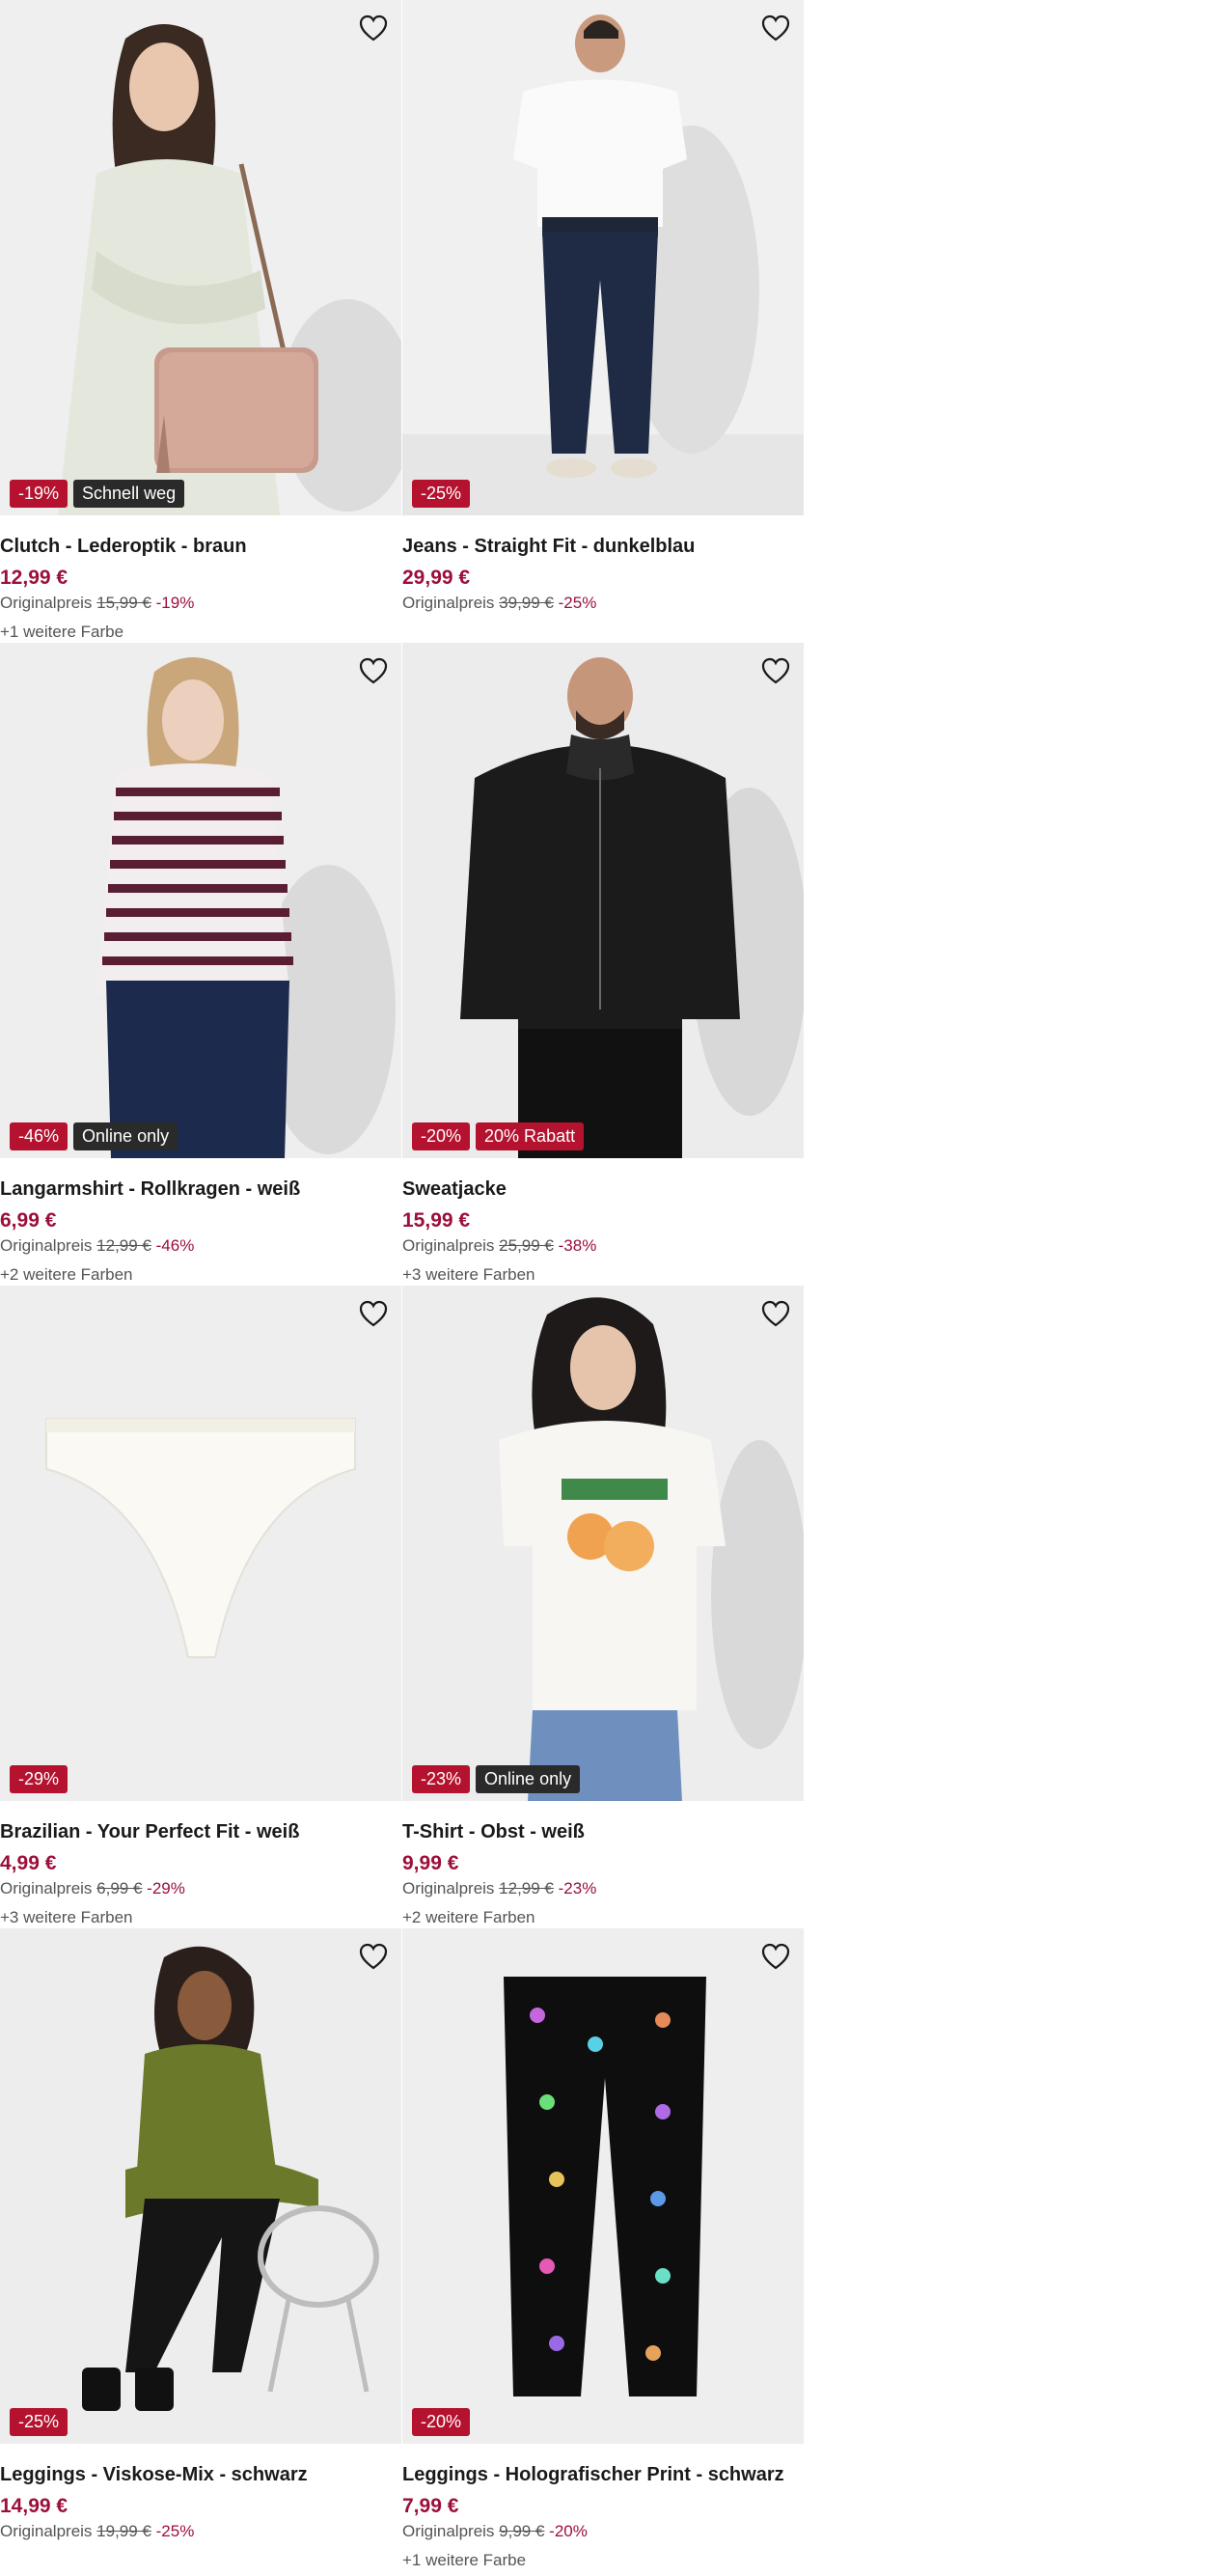 This screenshot has width=1206, height=2576. I want to click on product-title: Leggings - Viskose-Mix - schwarz, so click(198, 2474).